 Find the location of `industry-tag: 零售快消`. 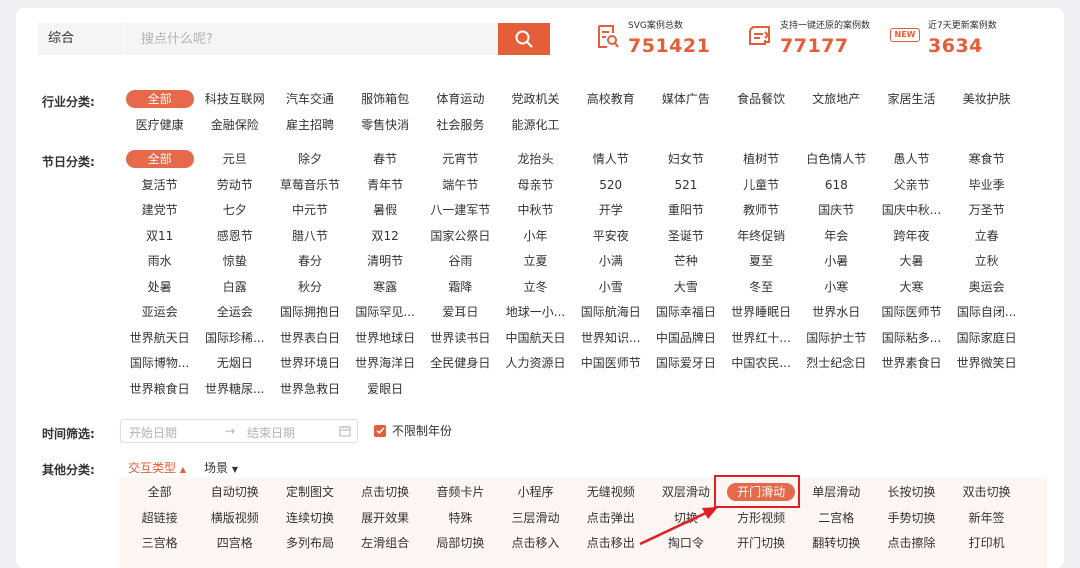

industry-tag: 零售快消 is located at coordinates (385, 126).